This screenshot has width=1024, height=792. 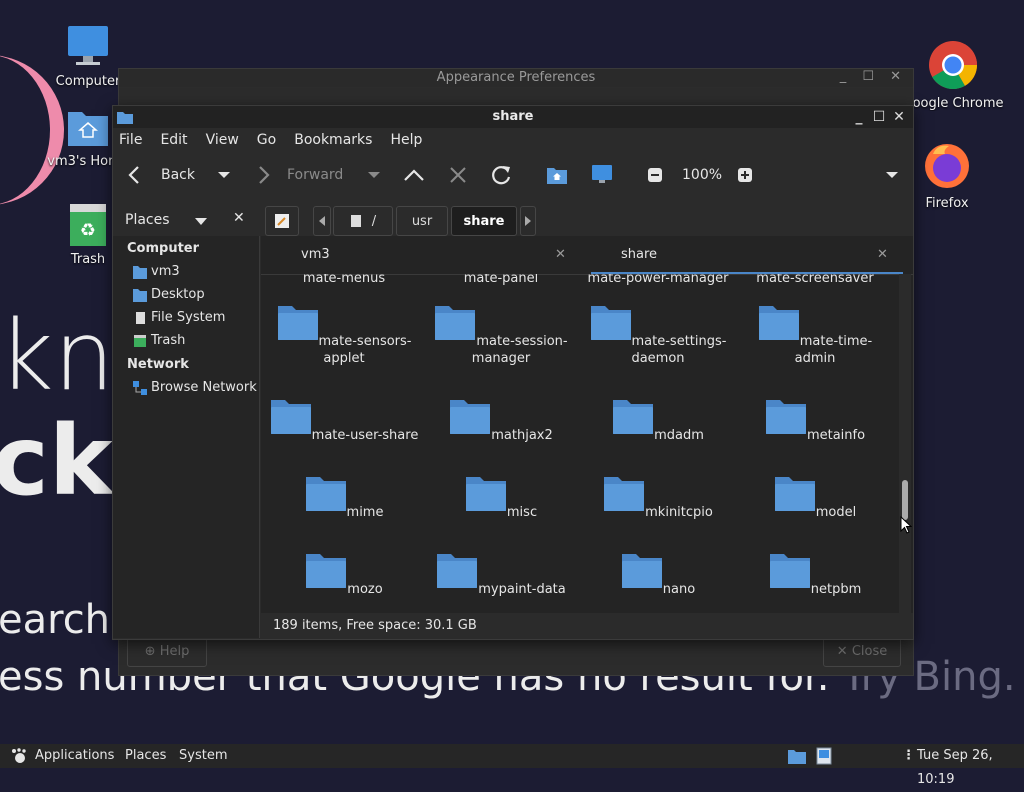 I want to click on panel-applications-menu: Applications, so click(x=74, y=756).